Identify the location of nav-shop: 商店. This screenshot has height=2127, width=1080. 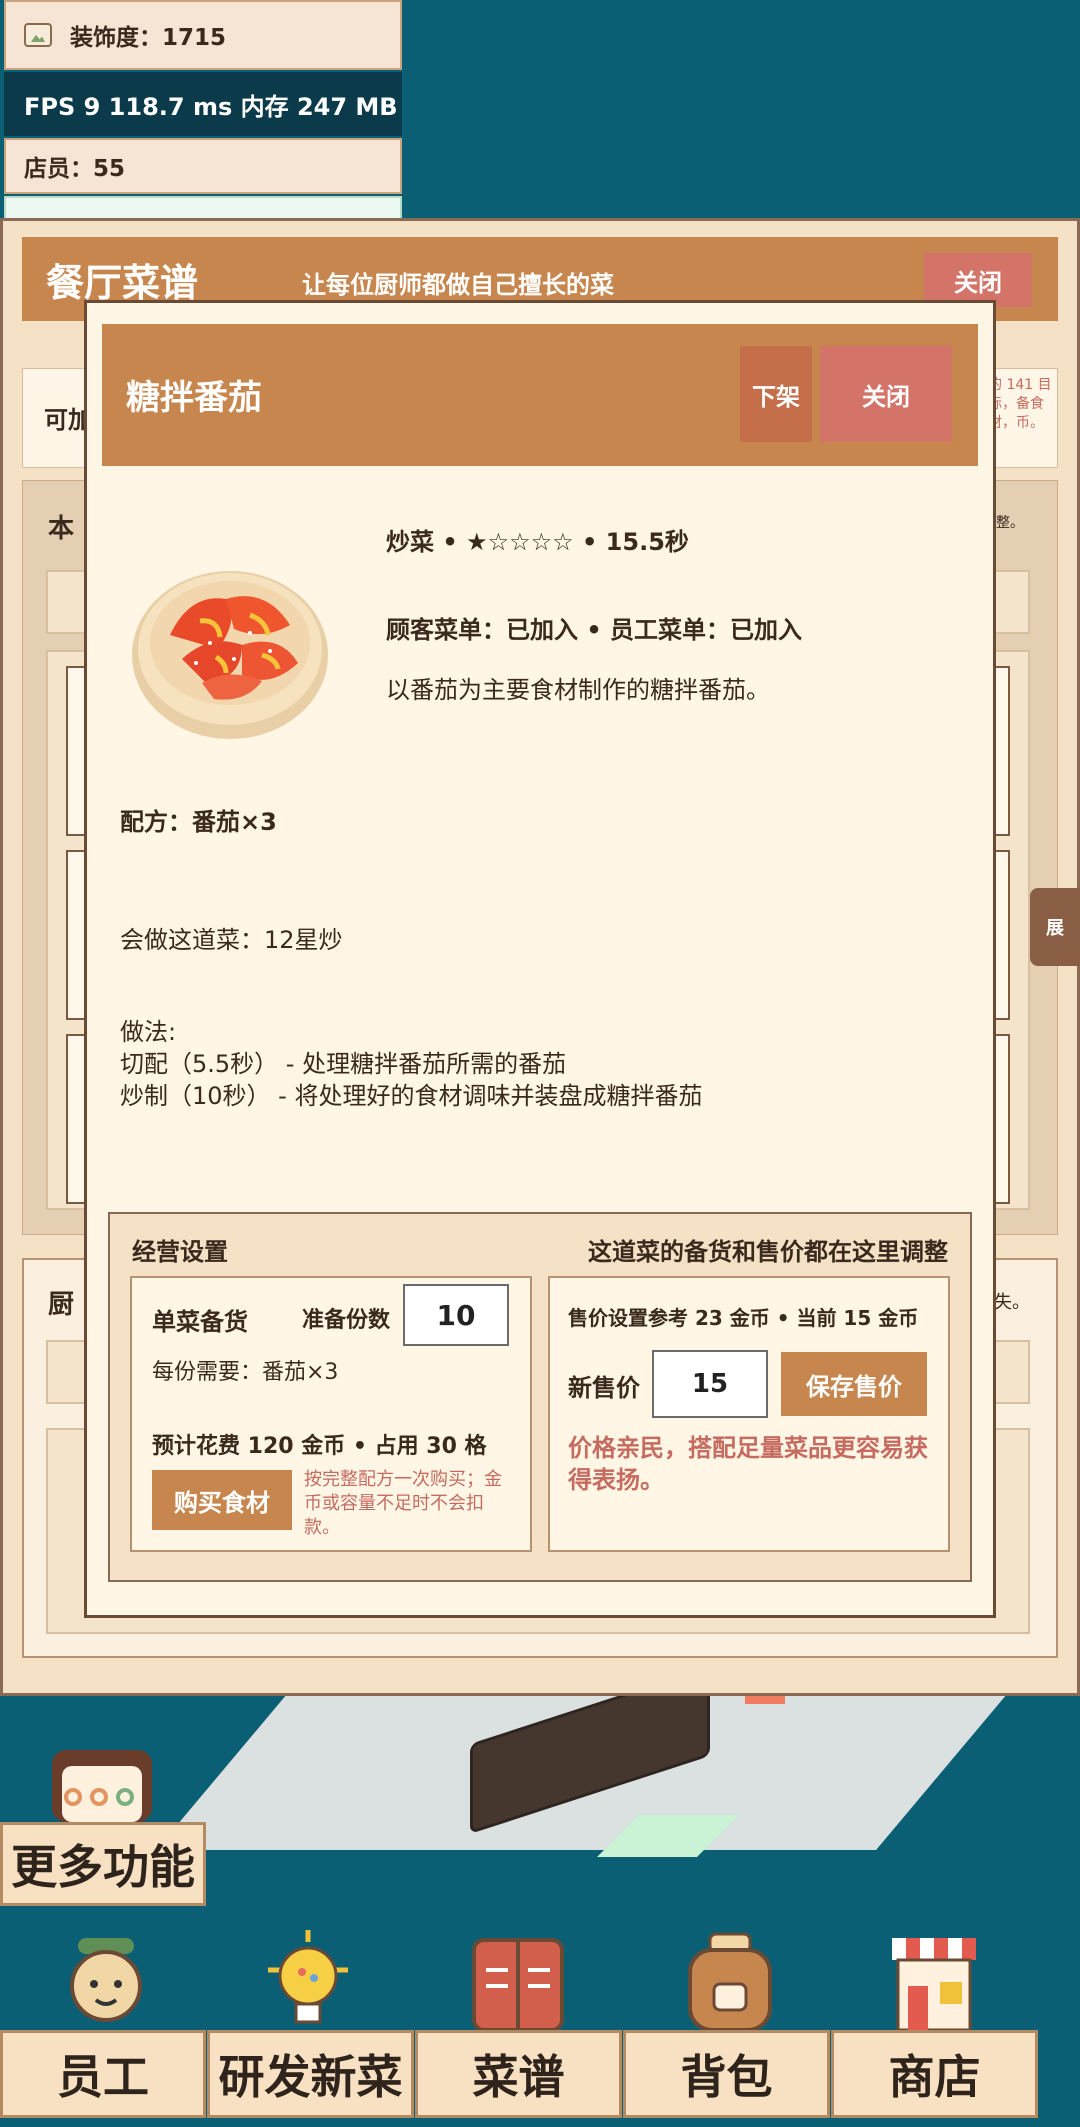
(934, 2074).